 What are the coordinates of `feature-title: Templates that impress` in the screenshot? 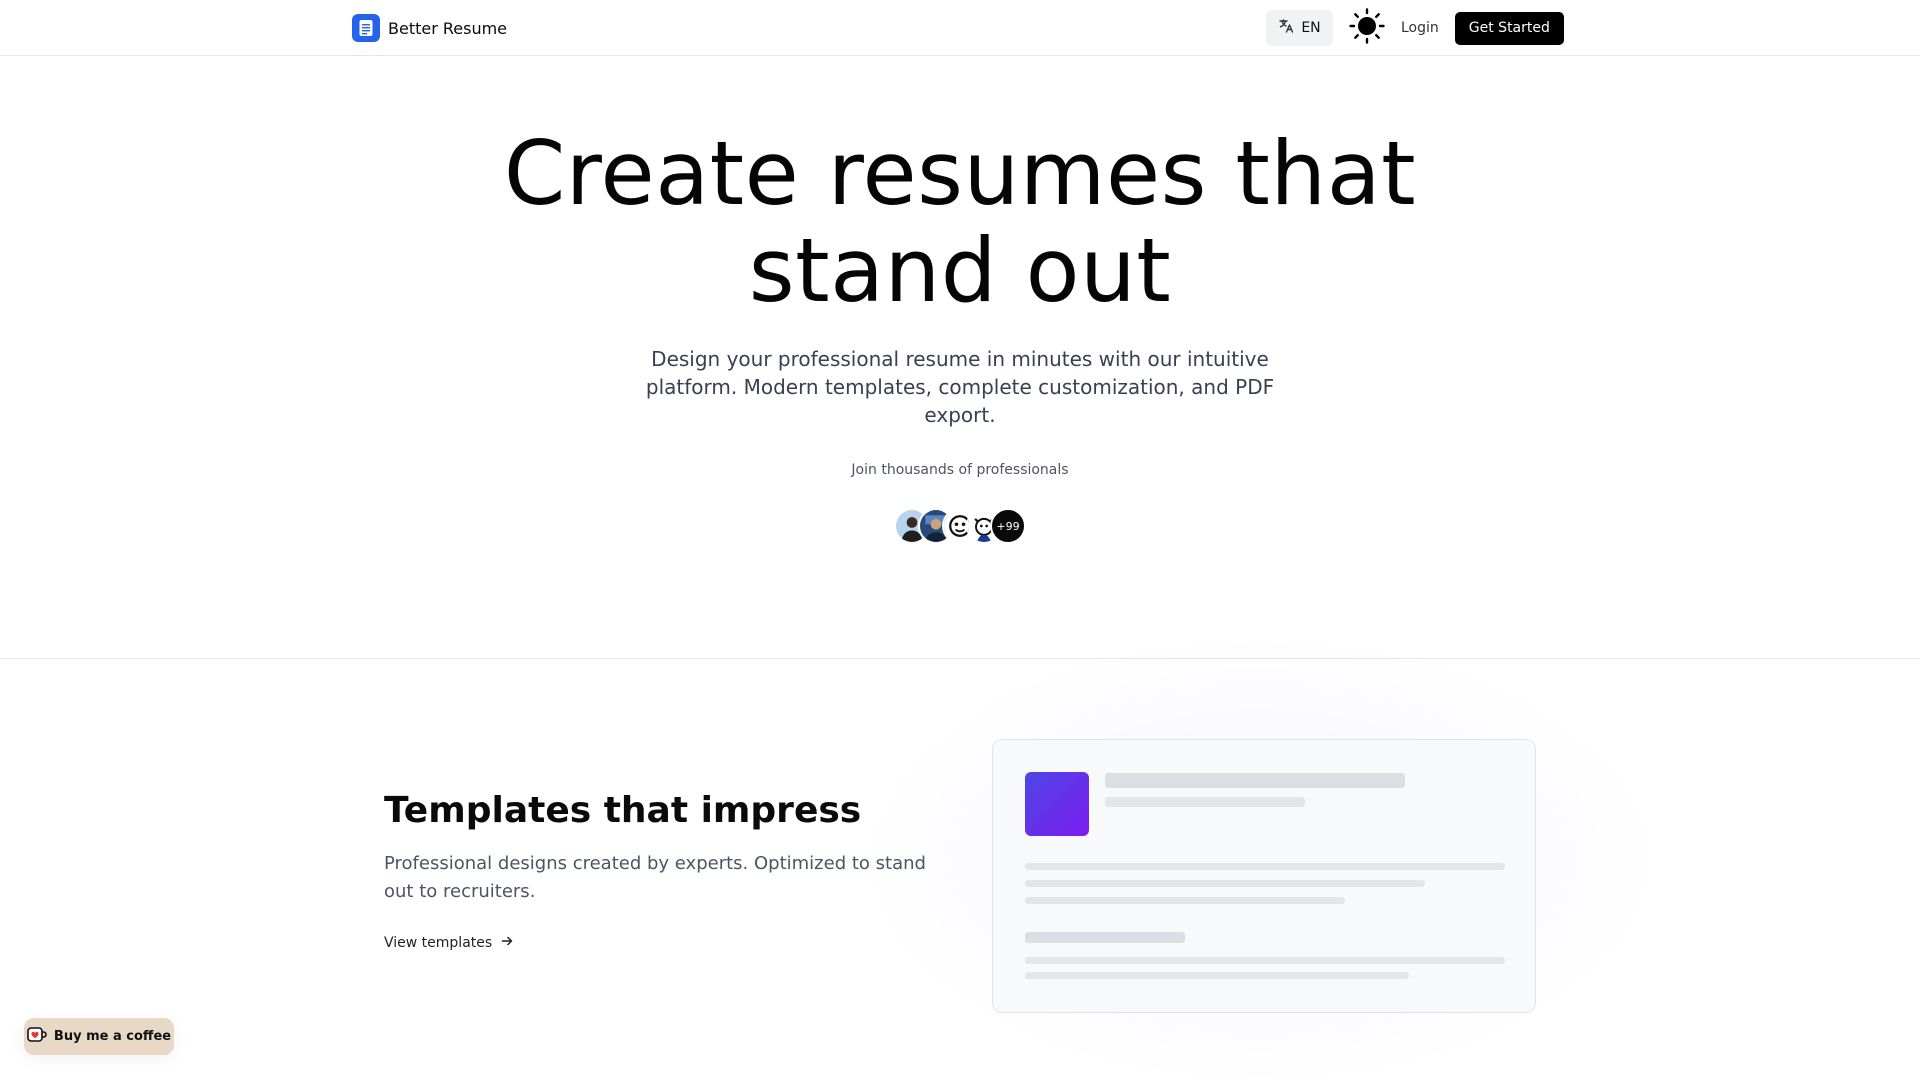 It's located at (623, 810).